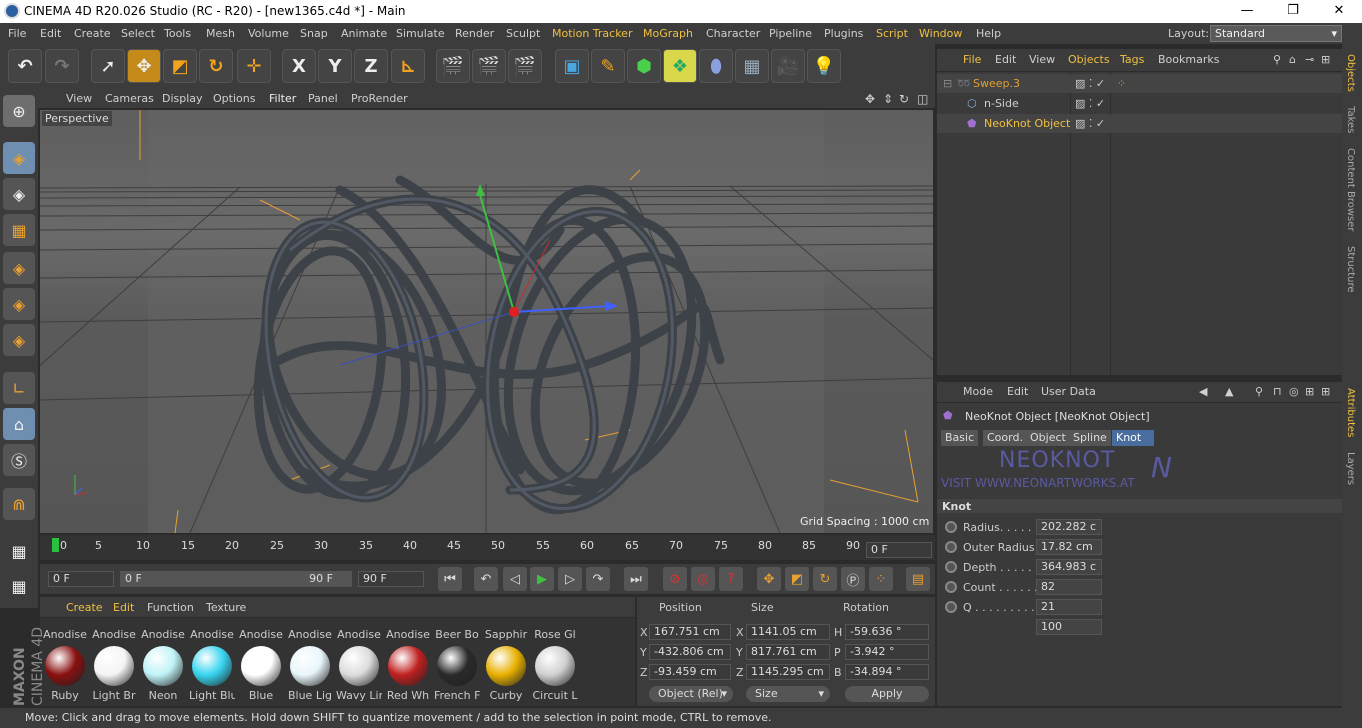 Image resolution: width=1362 pixels, height=728 pixels. Describe the element at coordinates (1350, 269) in the screenshot. I see `side-tab-structure: Structure` at that location.